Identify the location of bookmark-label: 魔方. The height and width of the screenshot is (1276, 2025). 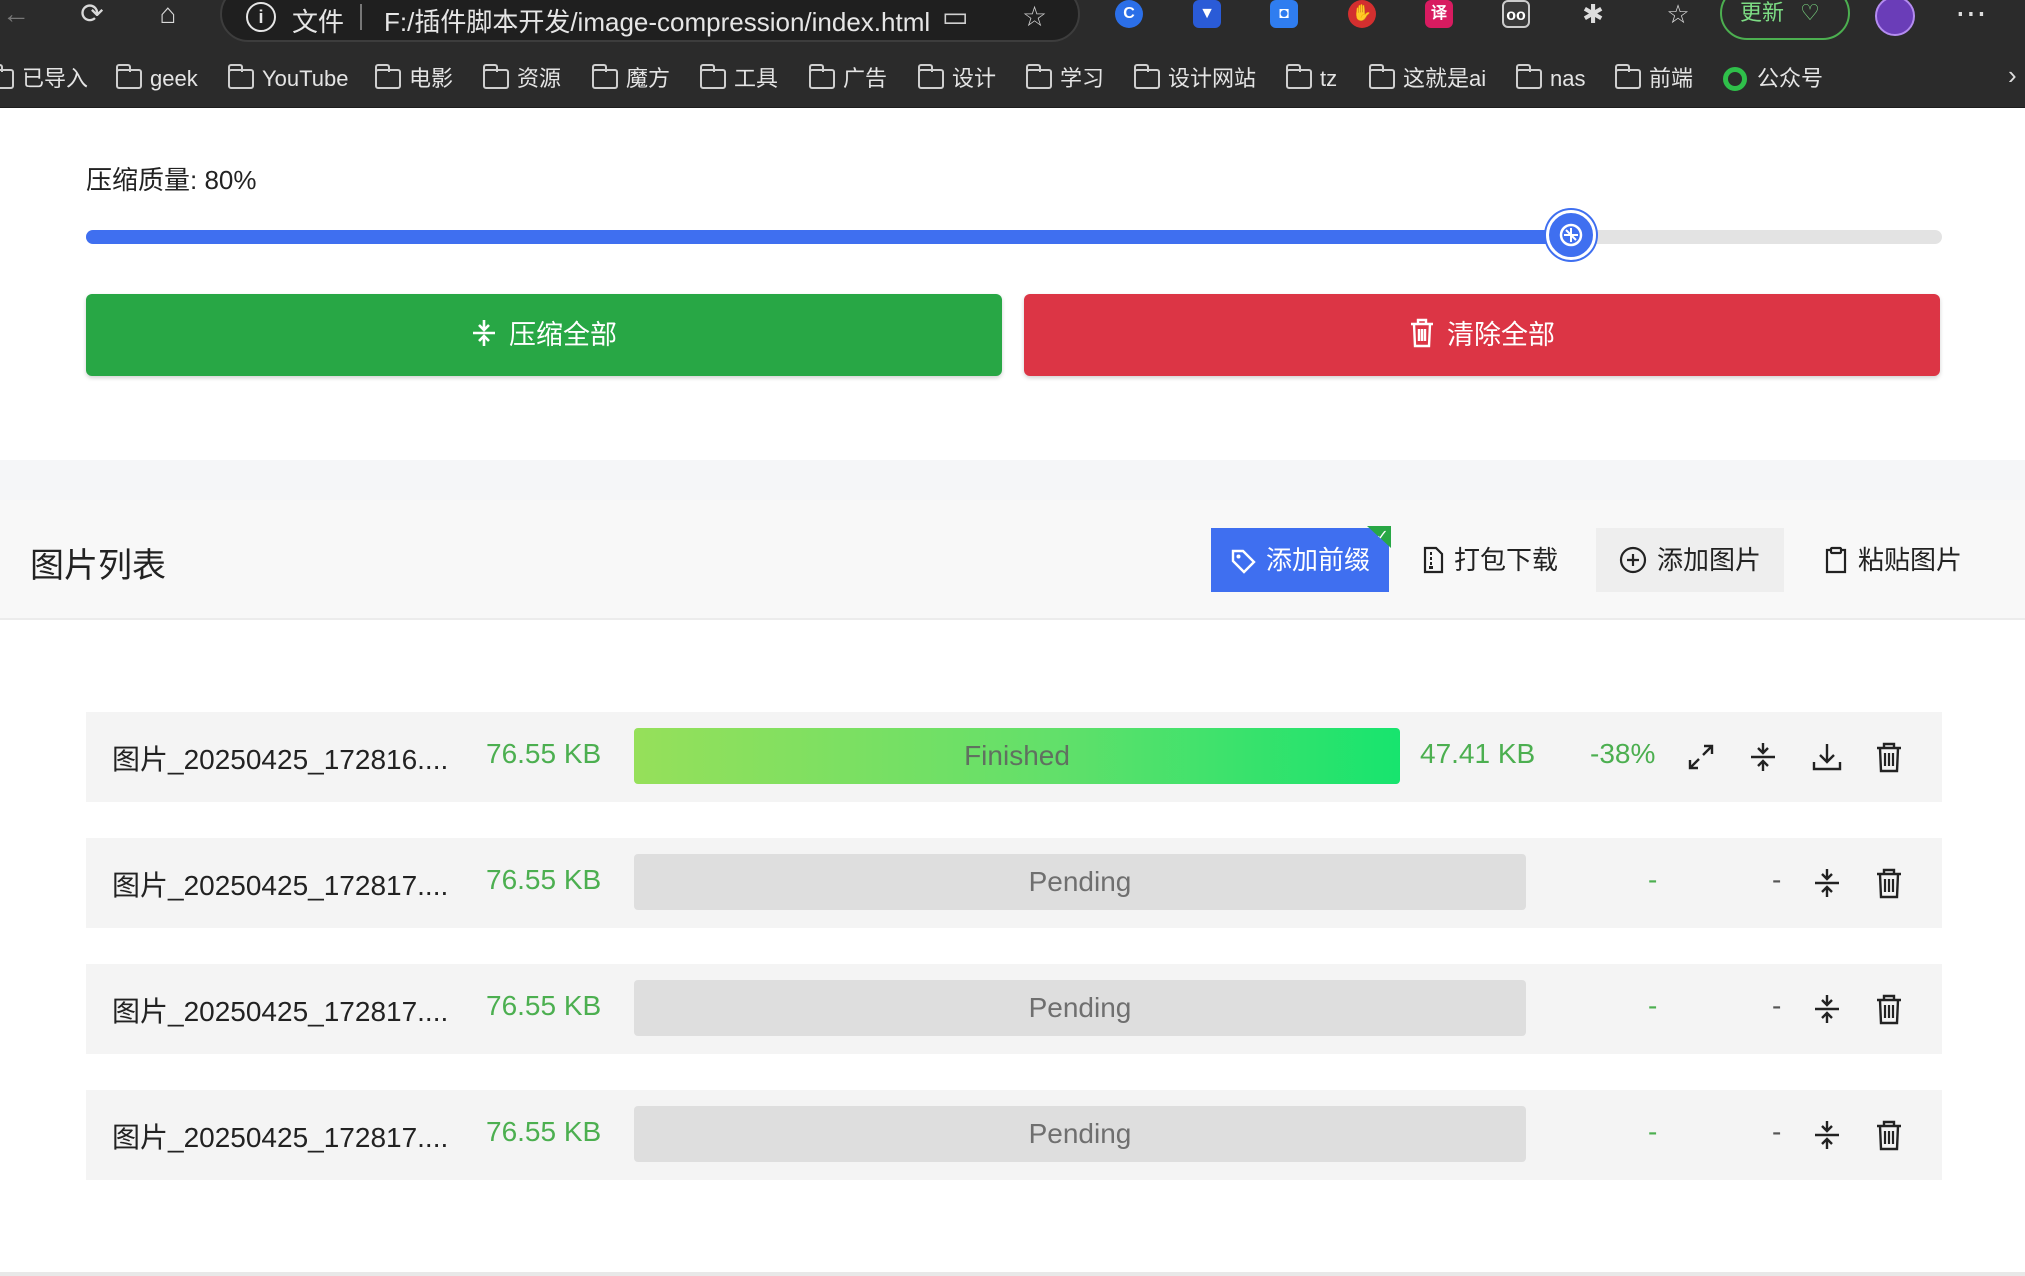
(648, 78).